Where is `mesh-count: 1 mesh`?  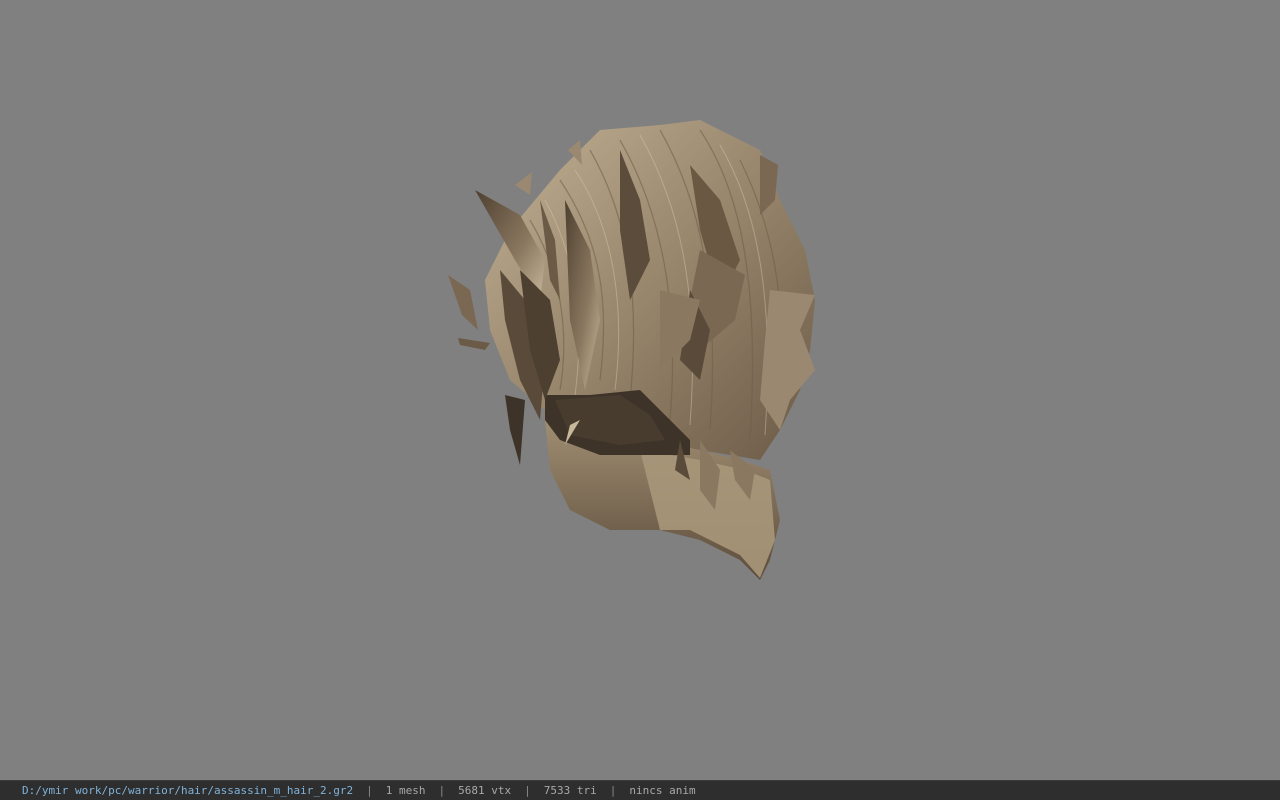
mesh-count: 1 mesh is located at coordinates (405, 790).